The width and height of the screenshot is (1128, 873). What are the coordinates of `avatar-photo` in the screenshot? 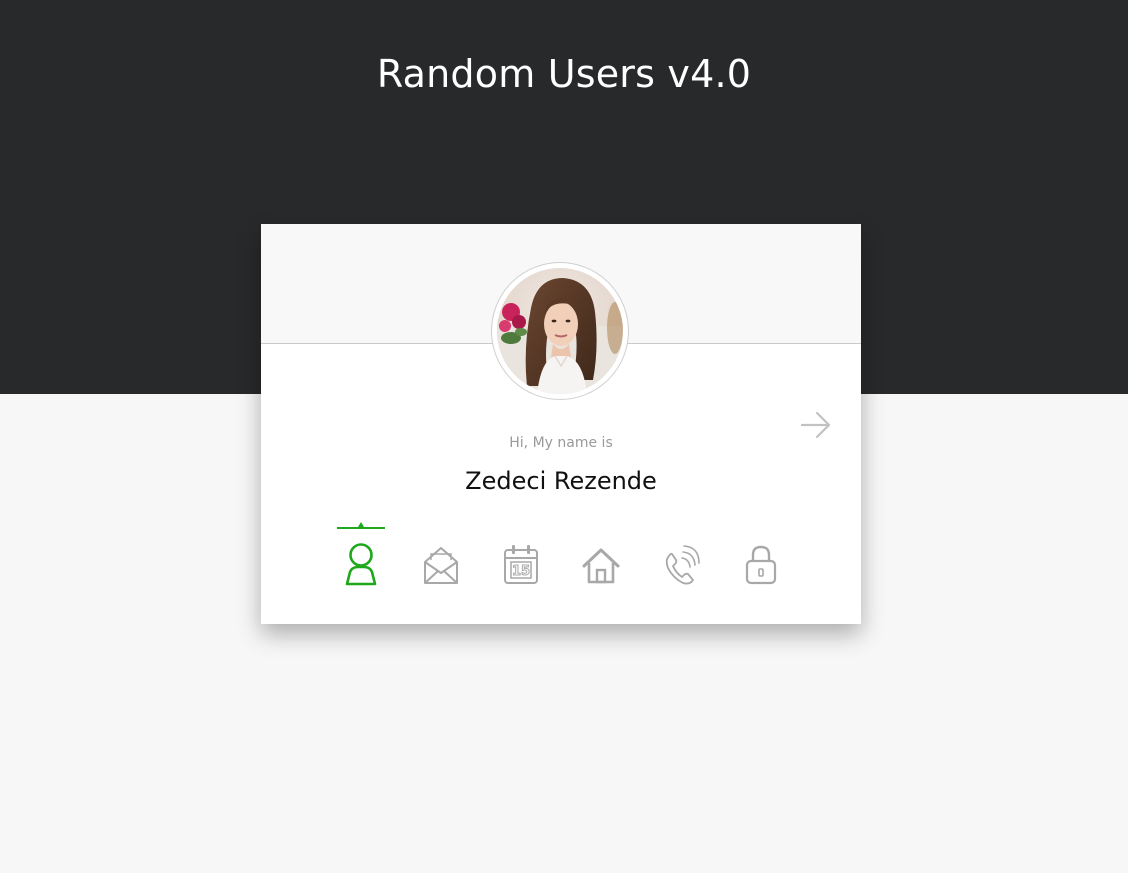 It's located at (560, 331).